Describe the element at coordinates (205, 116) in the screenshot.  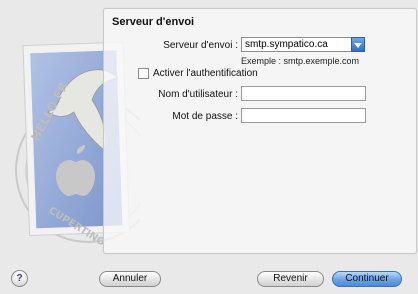
I see `password-label: Mot de passe :` at that location.